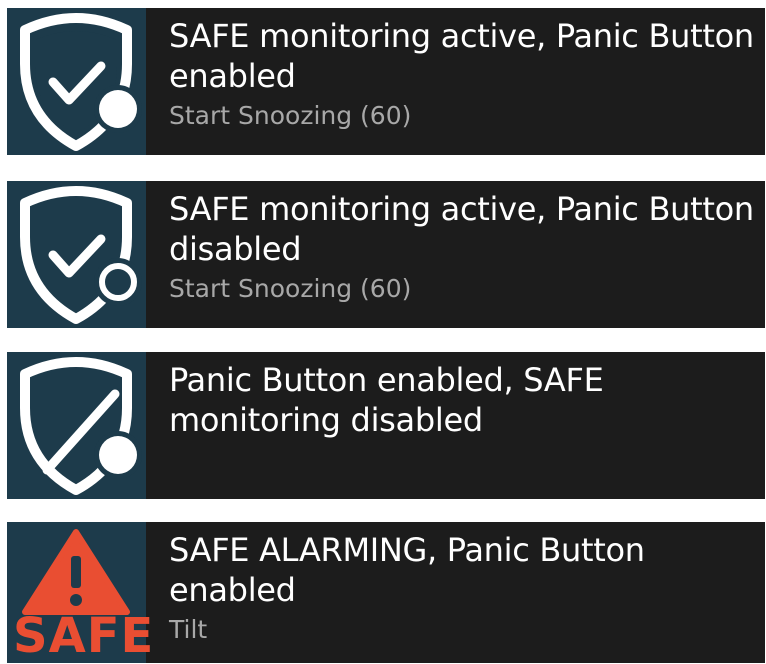  Describe the element at coordinates (80, 593) in the screenshot. I see `alarm-warning-icon: SAFE` at that location.